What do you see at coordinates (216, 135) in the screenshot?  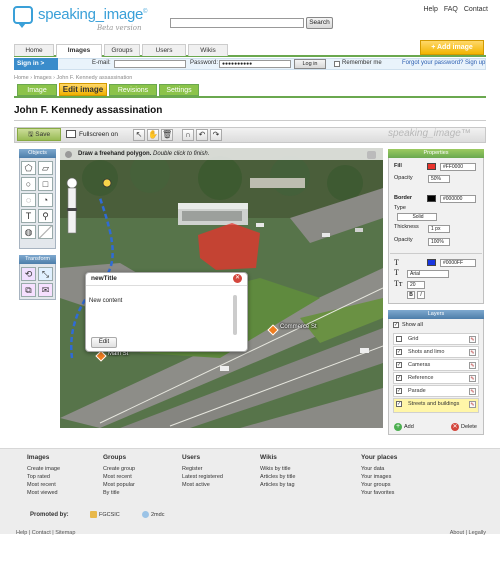 I see `redo-icon: ↷` at bounding box center [216, 135].